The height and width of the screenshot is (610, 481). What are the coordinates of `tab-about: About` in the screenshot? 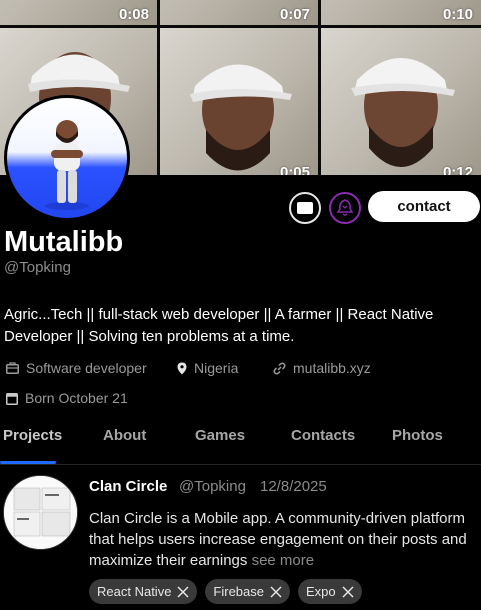 It's located at (124, 435).